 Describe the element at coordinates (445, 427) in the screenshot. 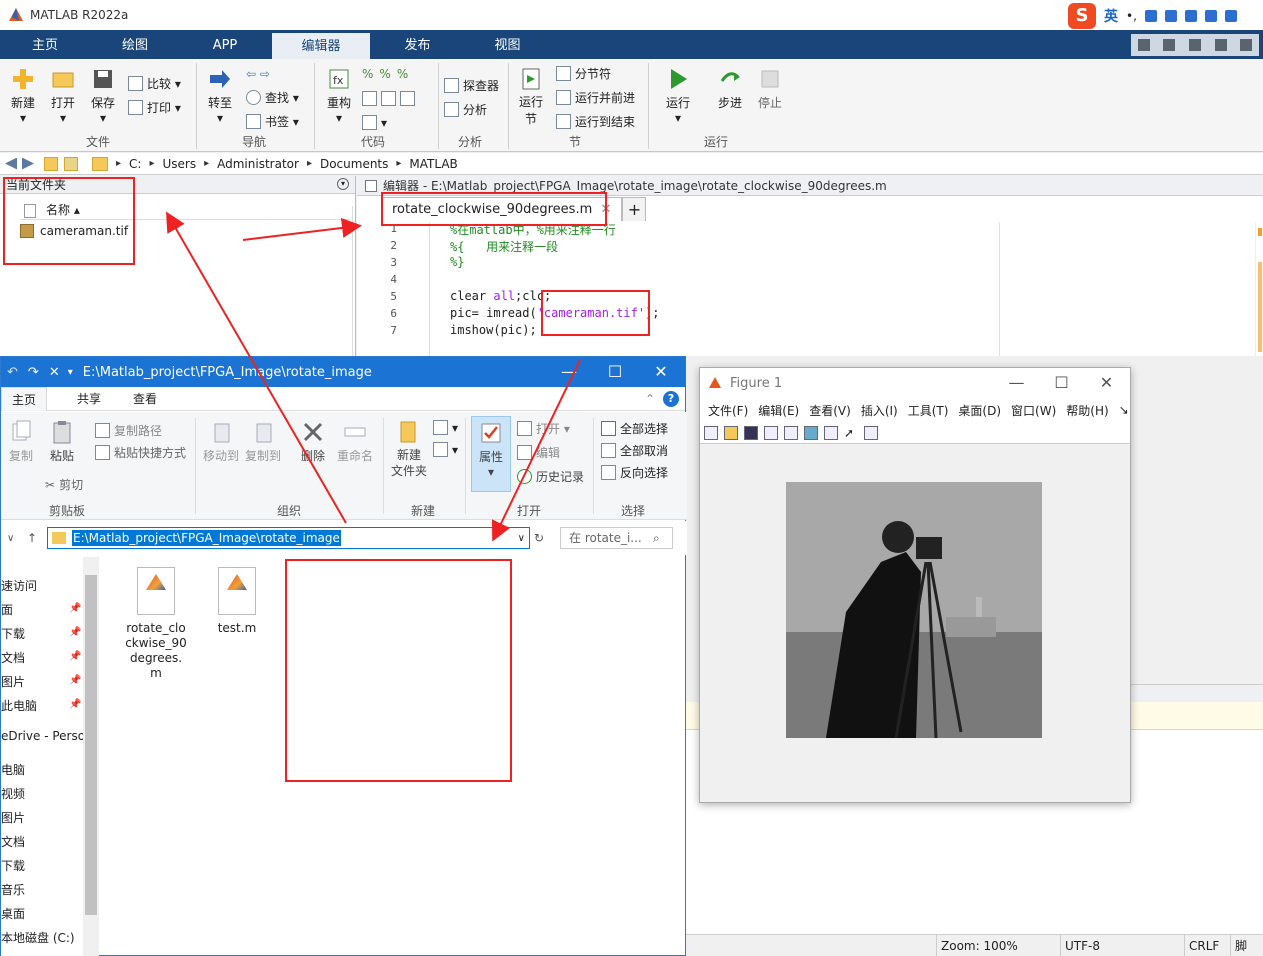

I see `new-item-button: ▾` at that location.